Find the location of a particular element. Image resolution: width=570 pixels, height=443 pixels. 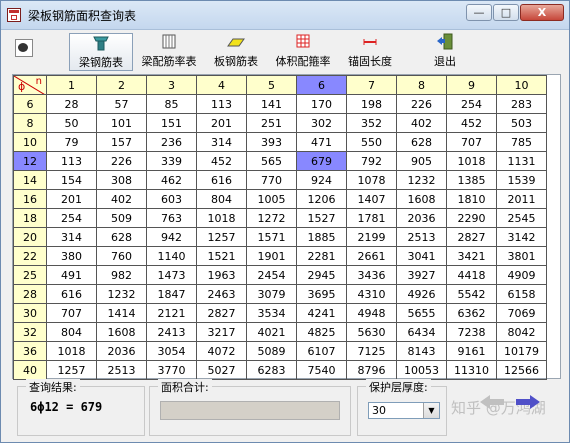

row-header-diameter: 22 is located at coordinates (30, 256).